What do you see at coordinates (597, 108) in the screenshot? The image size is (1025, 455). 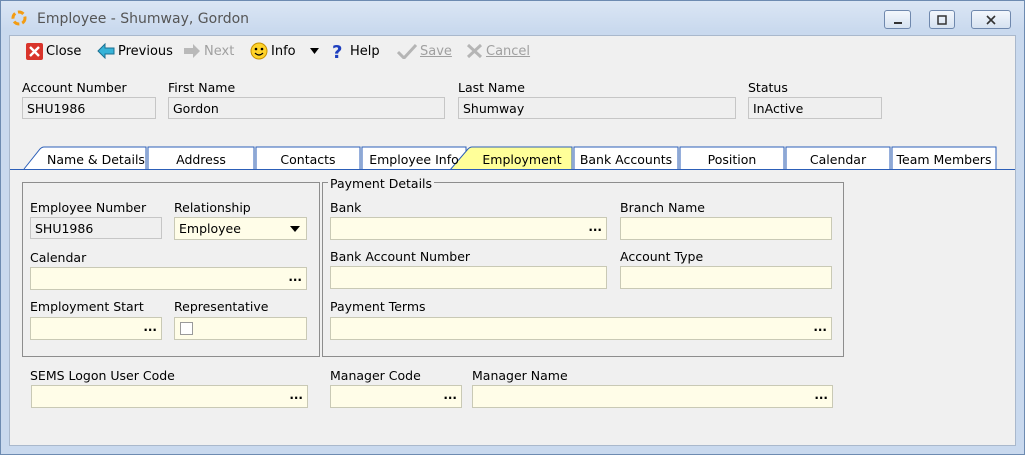 I see `last-name-field: Shumway` at bounding box center [597, 108].